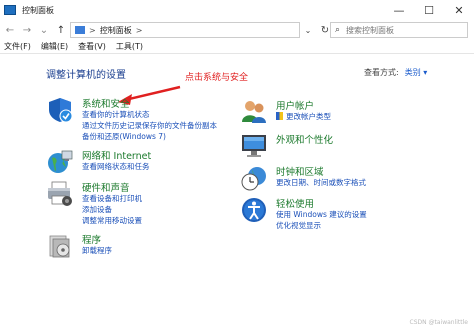  Describe the element at coordinates (304, 139) in the screenshot. I see `appearance-link: 外观和个性化` at that location.